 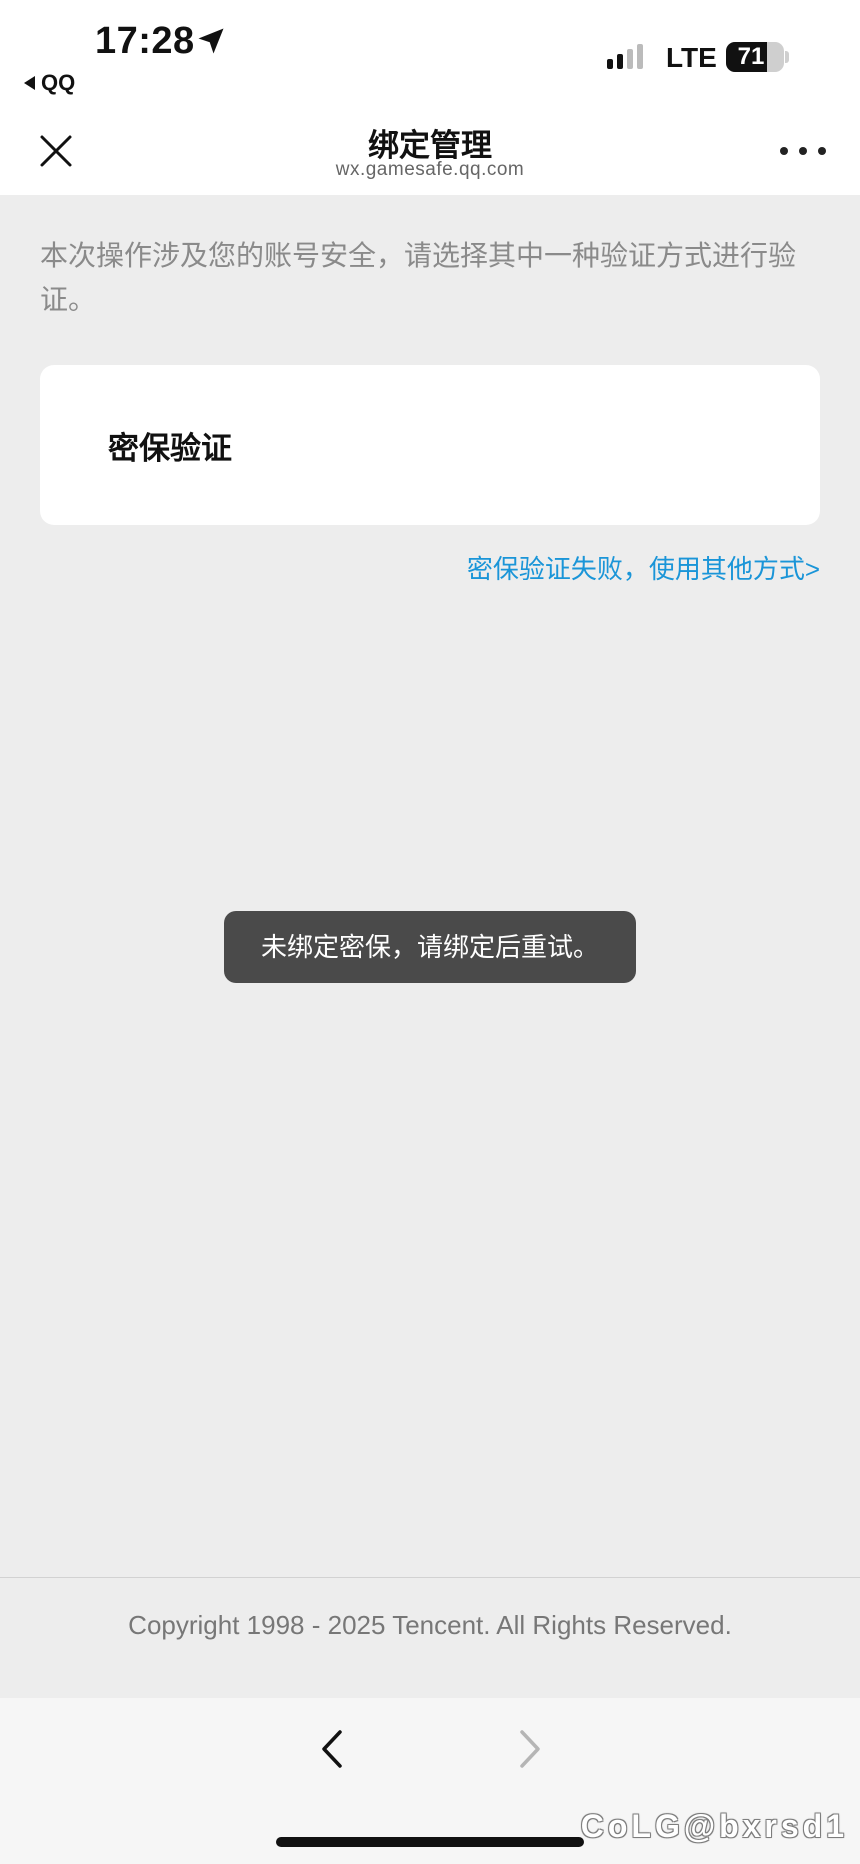 What do you see at coordinates (787, 57) in the screenshot?
I see `battery-cap` at bounding box center [787, 57].